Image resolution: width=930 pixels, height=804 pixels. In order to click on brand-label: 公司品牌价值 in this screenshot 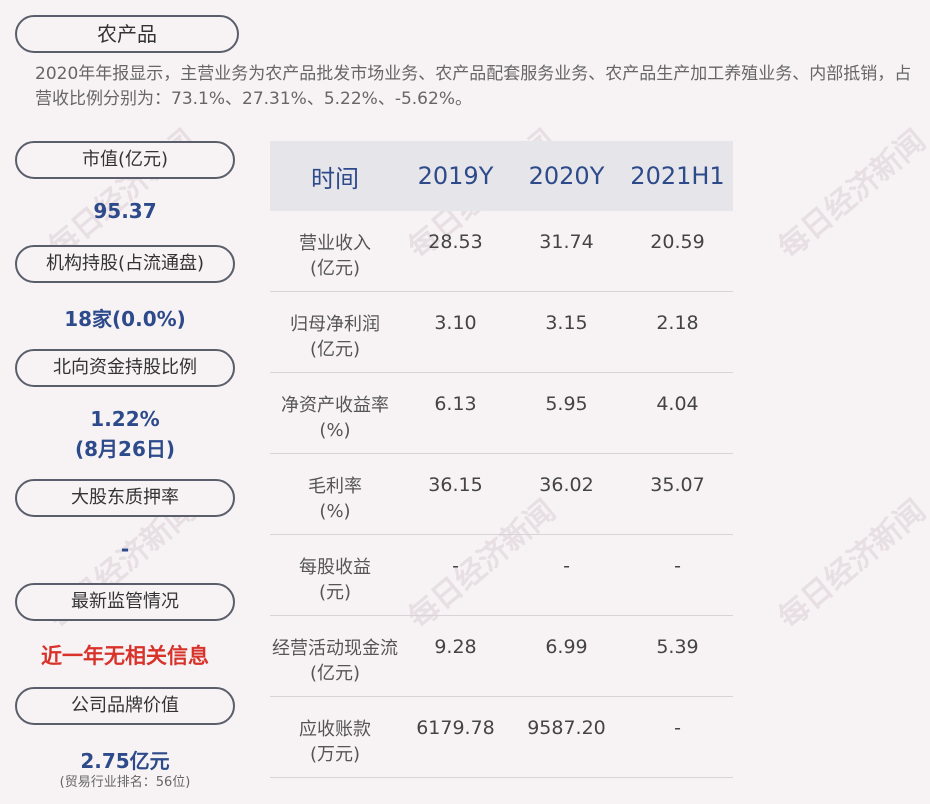, I will do `click(125, 706)`.